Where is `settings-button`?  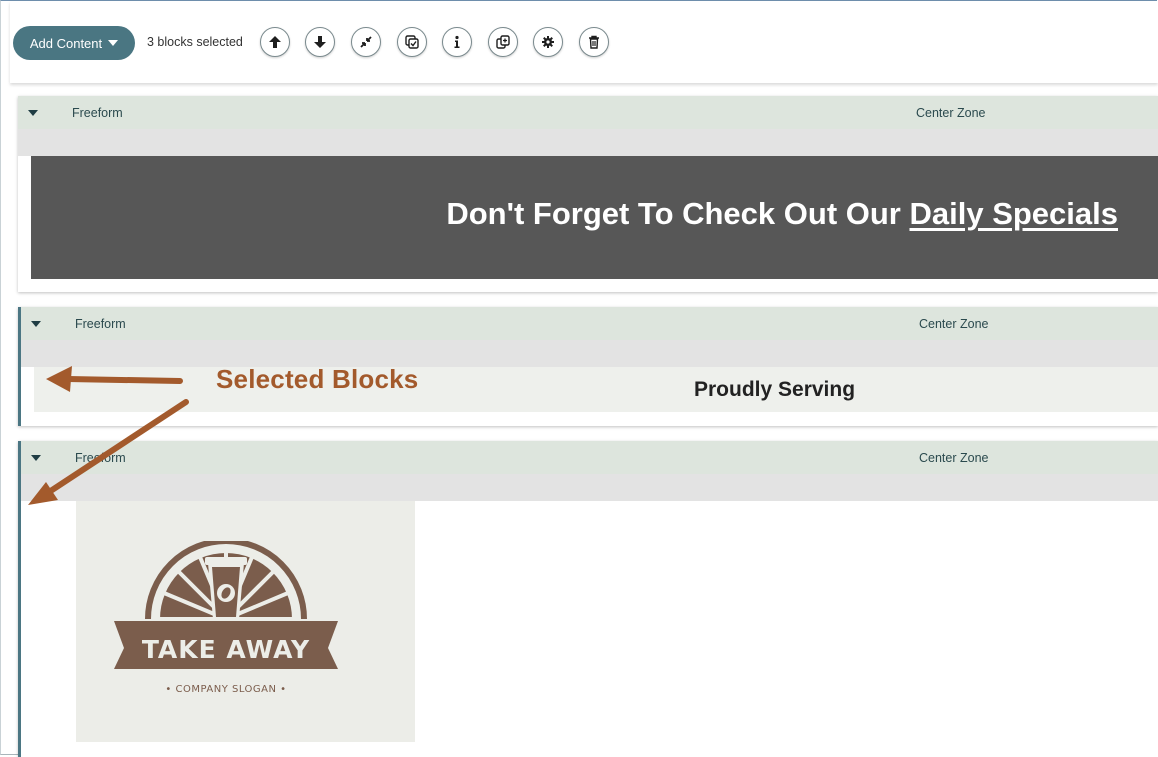
settings-button is located at coordinates (548, 42).